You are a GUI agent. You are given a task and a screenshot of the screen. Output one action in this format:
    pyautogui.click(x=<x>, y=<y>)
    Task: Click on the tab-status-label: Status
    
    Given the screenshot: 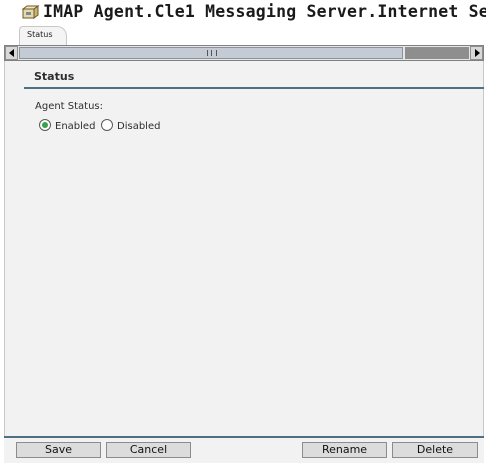 What is the action you would take?
    pyautogui.click(x=40, y=34)
    